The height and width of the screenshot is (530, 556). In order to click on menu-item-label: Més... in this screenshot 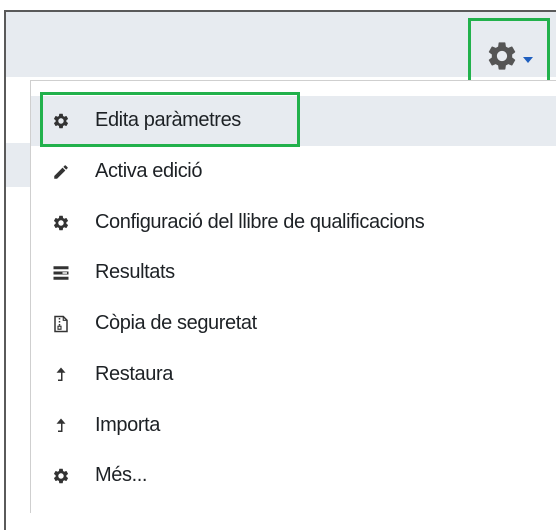, I will do `click(121, 475)`.